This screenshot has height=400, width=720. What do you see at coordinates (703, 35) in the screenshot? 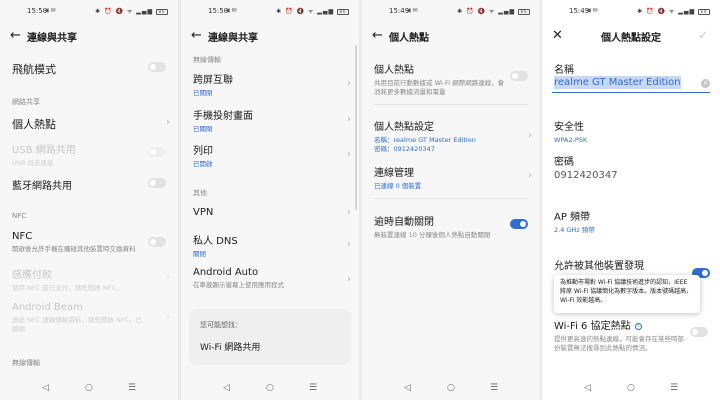
I see `confirm-check-icon: ✓` at bounding box center [703, 35].